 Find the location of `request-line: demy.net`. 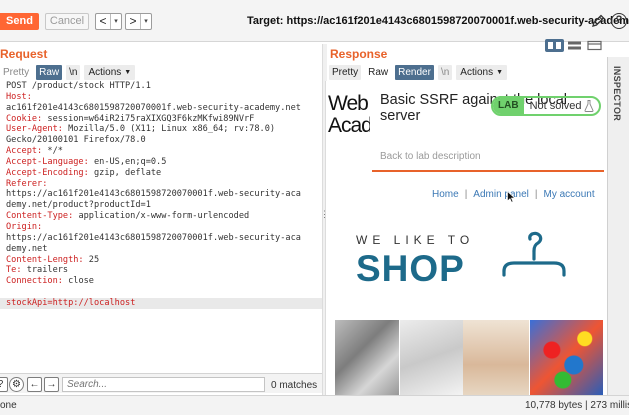

request-line: demy.net is located at coordinates (161, 249).